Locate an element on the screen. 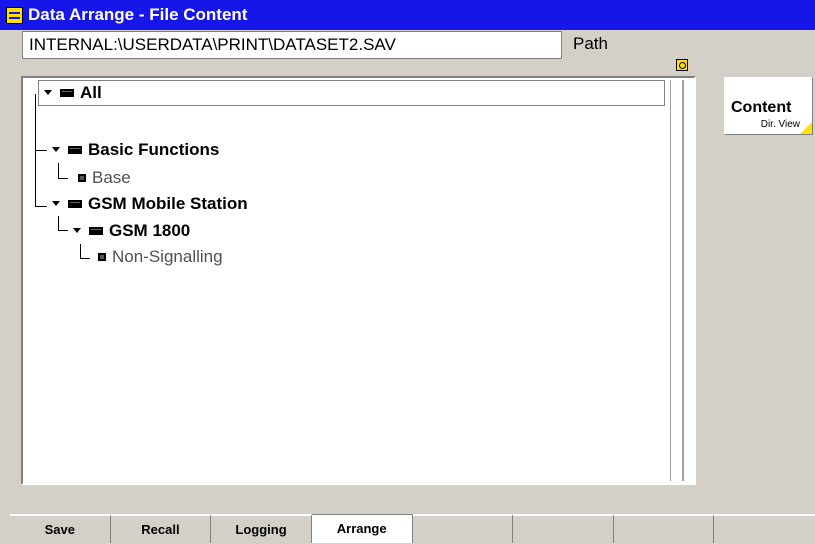  content-label: Content is located at coordinates (761, 107).